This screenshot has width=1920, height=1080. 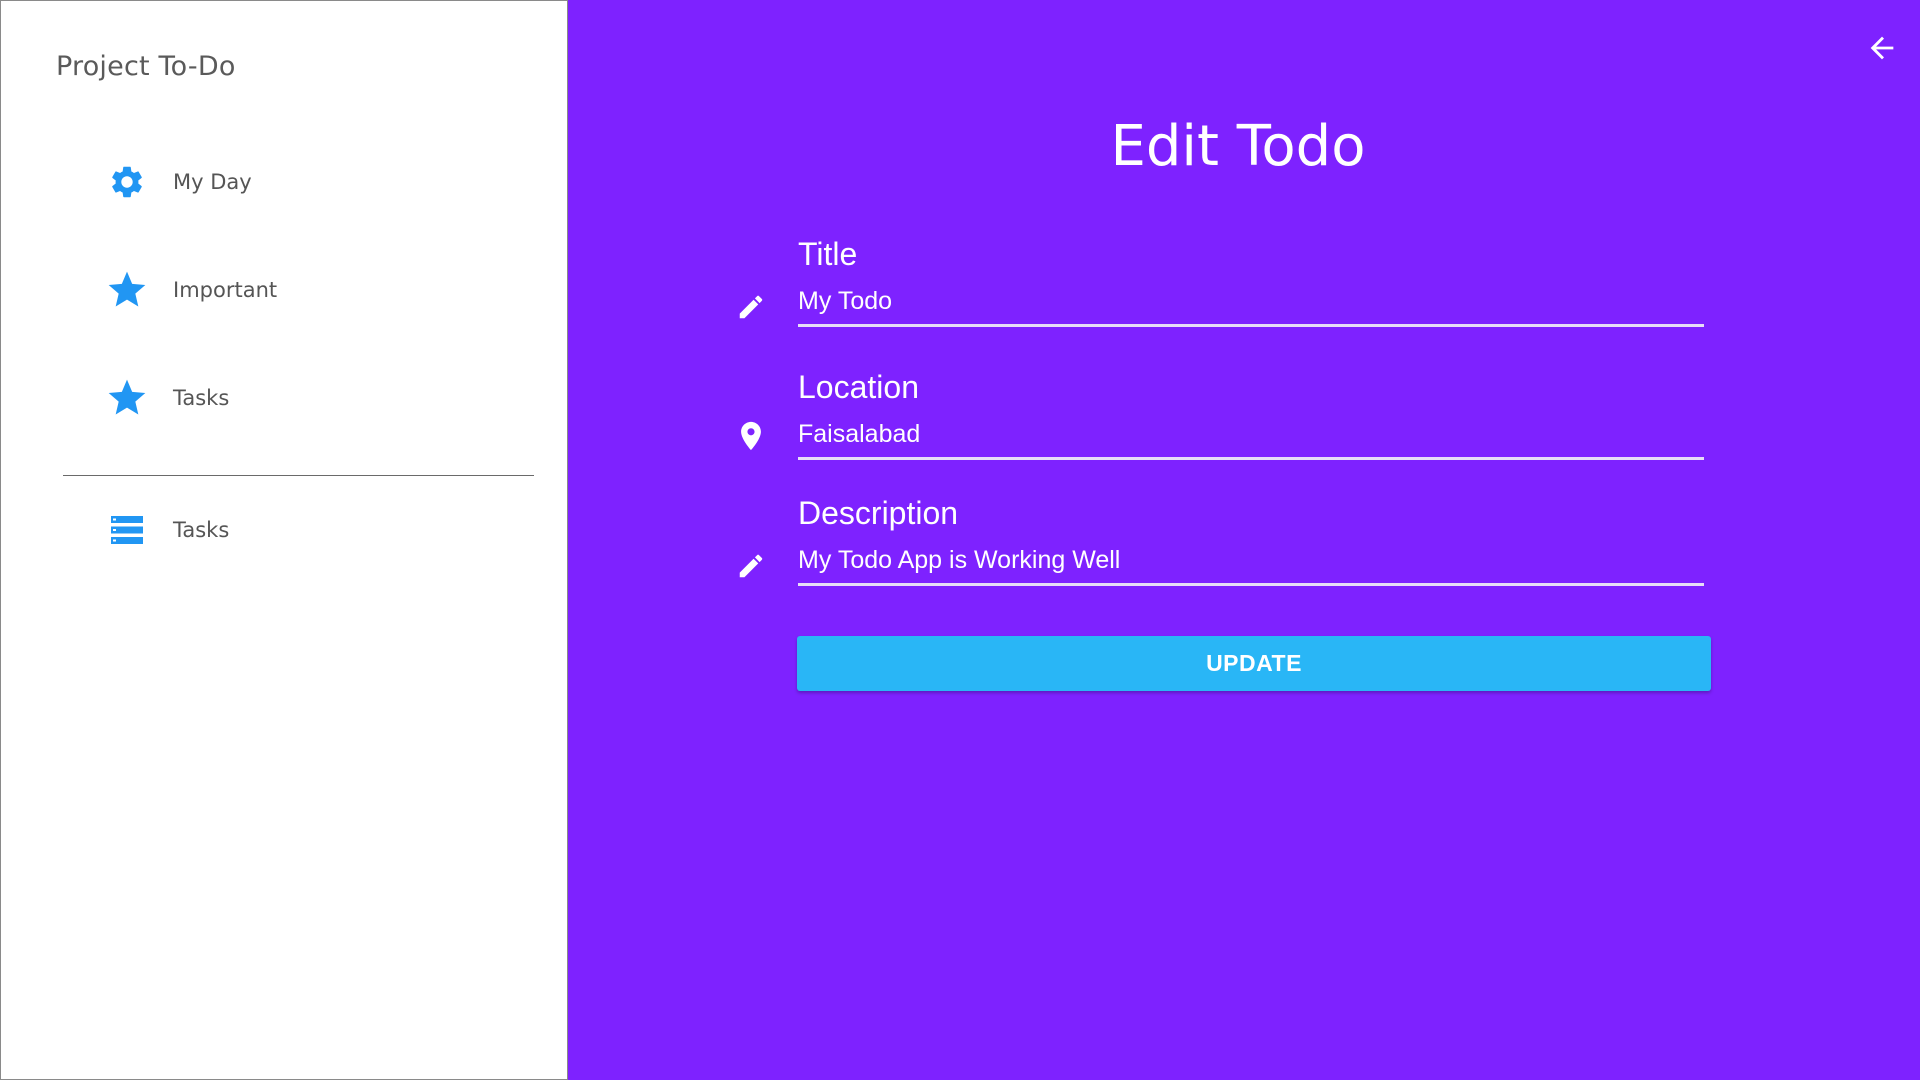 What do you see at coordinates (1221, 540) in the screenshot?
I see `description-field: Description` at bounding box center [1221, 540].